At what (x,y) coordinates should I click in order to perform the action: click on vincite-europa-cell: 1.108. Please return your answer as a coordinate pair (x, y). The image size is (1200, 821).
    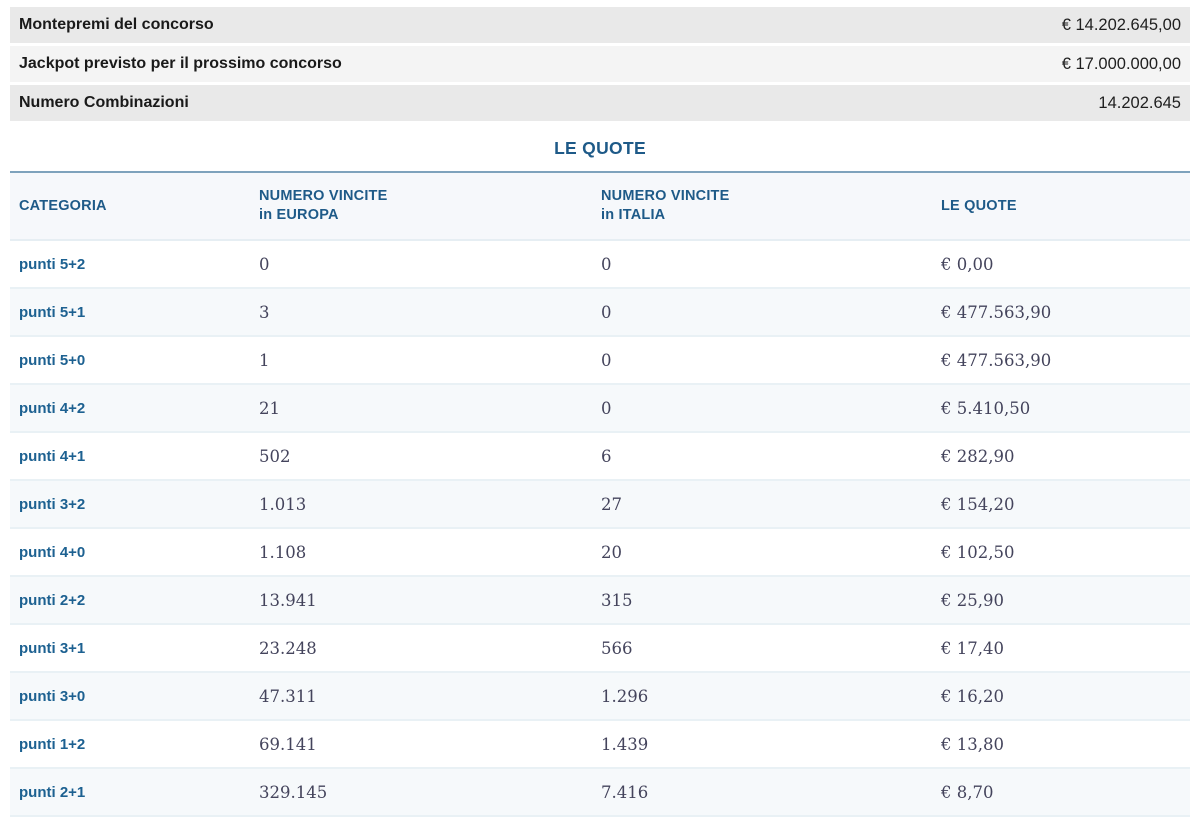
    Looking at the image, I should click on (283, 552).